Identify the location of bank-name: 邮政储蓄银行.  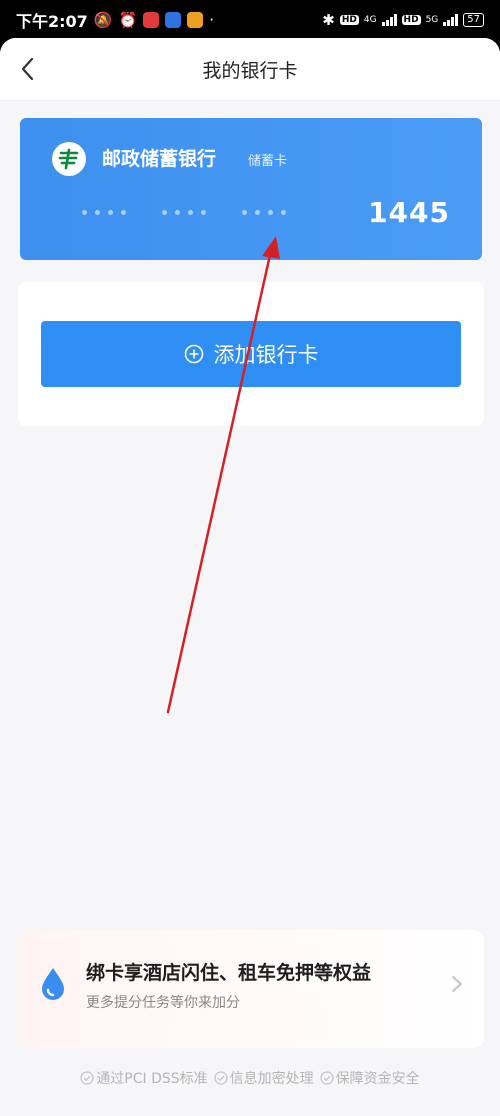
(159, 159).